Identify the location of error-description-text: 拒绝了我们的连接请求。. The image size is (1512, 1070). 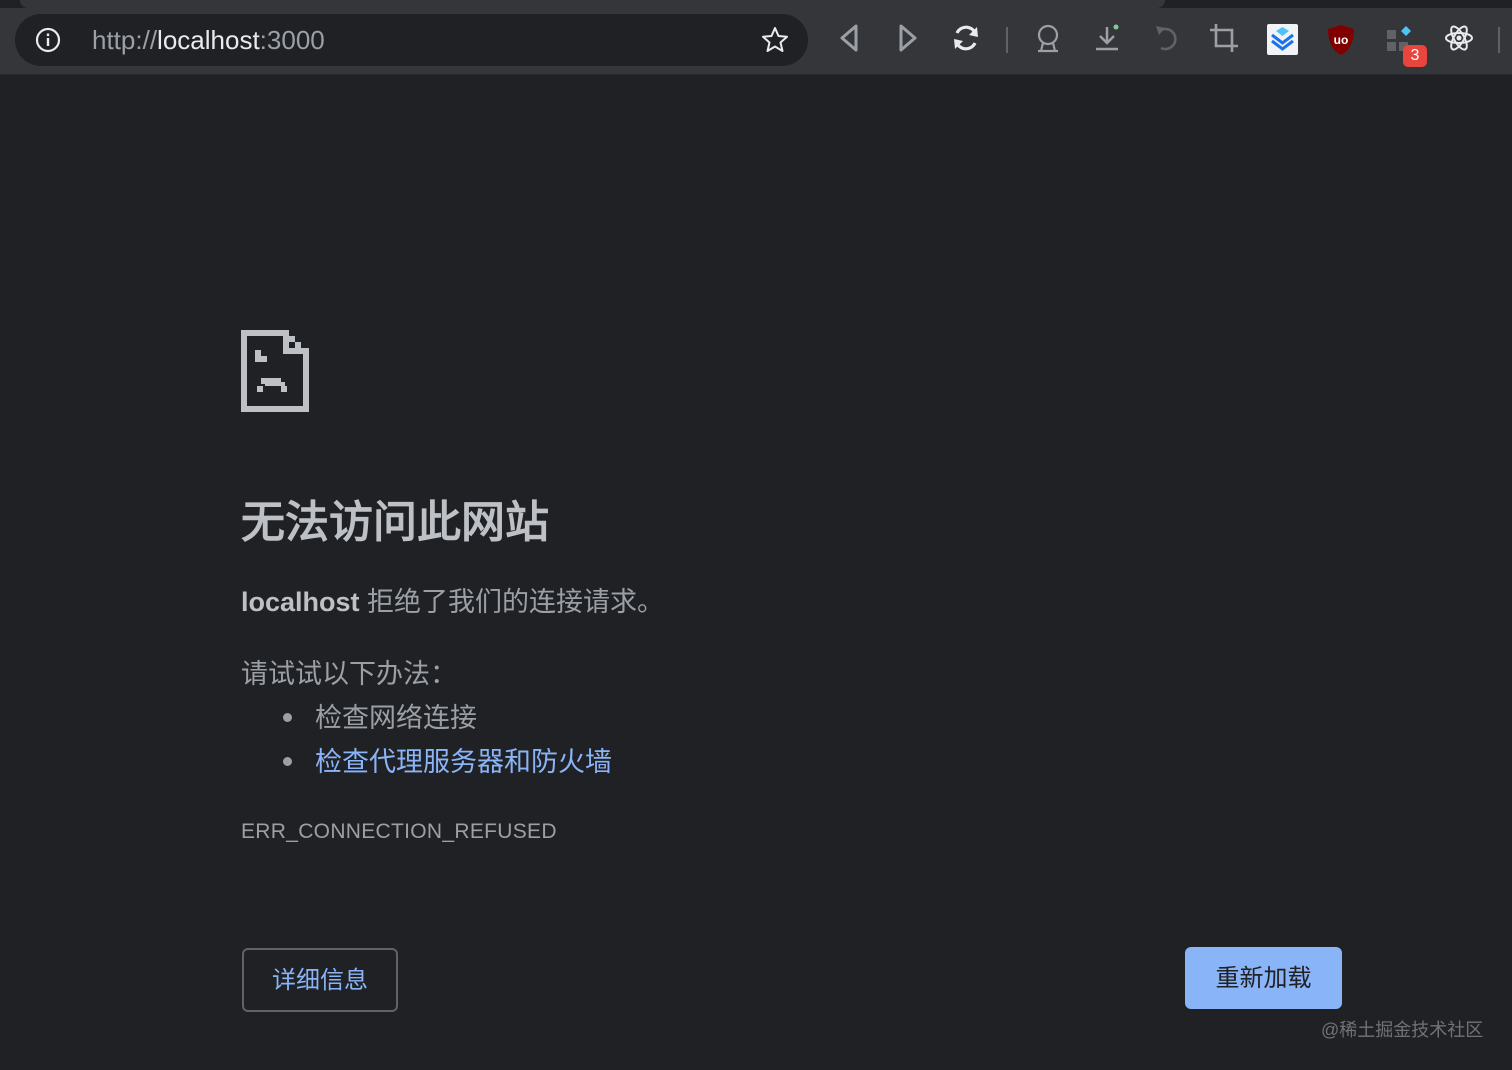
(512, 602).